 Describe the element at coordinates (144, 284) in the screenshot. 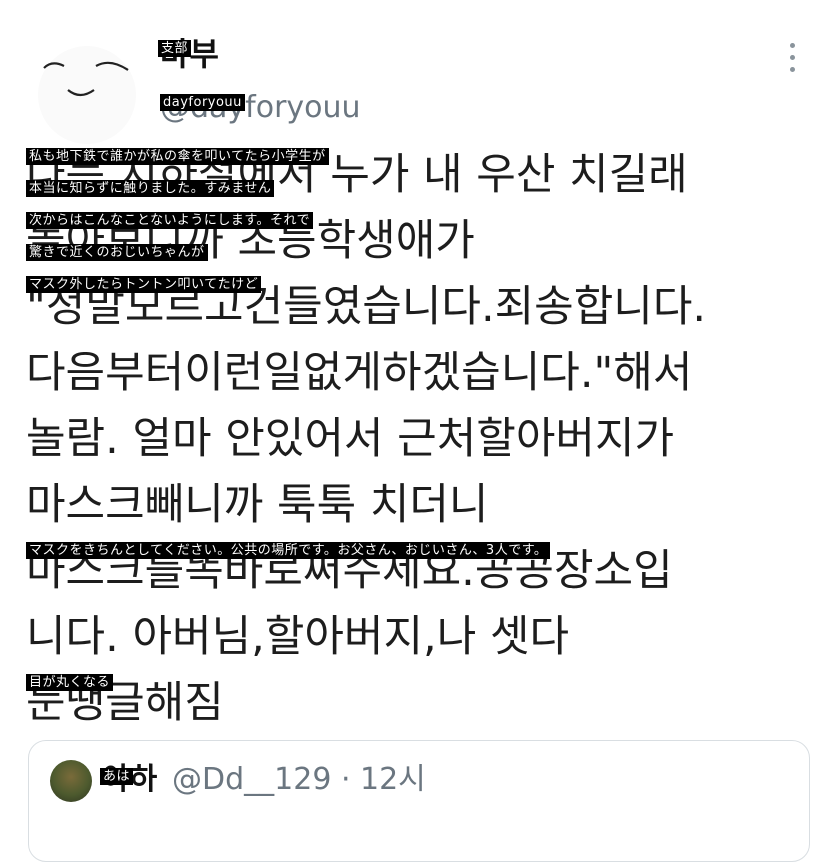

I see `caption-line: マスク外したらトントン叩いてたけど` at that location.